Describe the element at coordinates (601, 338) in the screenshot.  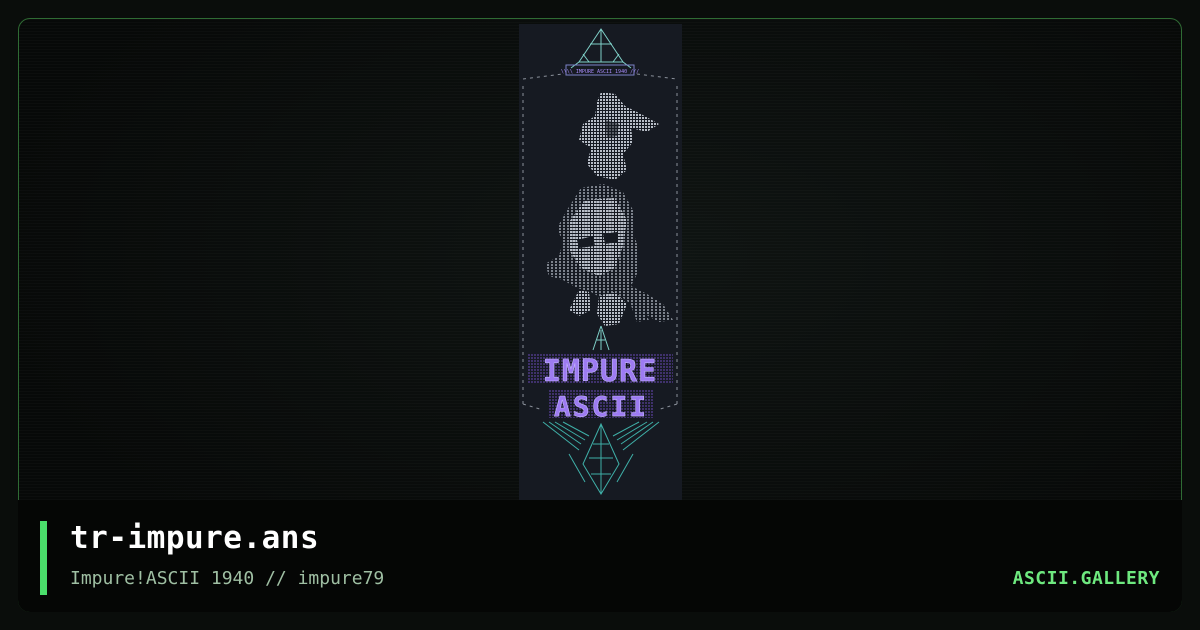
I see `art-chevron-mark` at that location.